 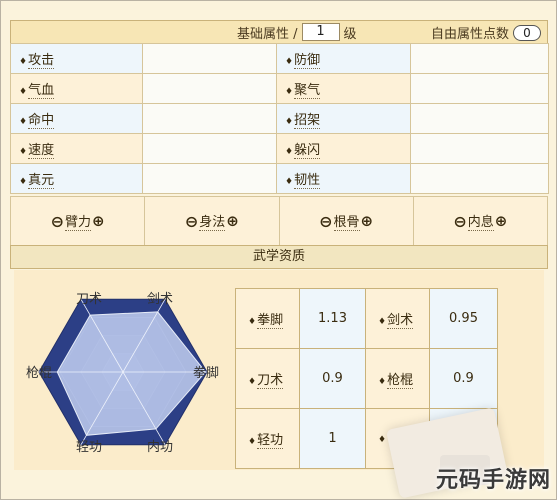 What do you see at coordinates (350, 34) in the screenshot?
I see `level-unit: 级` at bounding box center [350, 34].